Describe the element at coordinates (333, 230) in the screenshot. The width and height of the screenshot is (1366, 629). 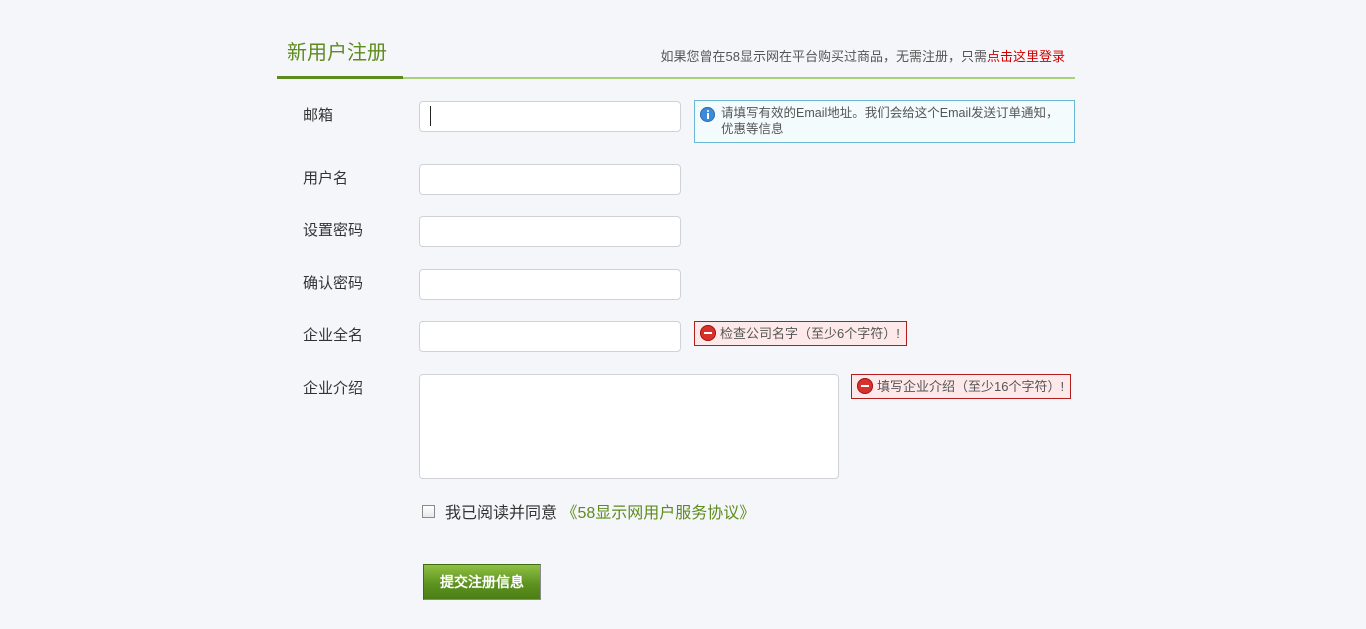
I see `password-label: 设置密码` at that location.